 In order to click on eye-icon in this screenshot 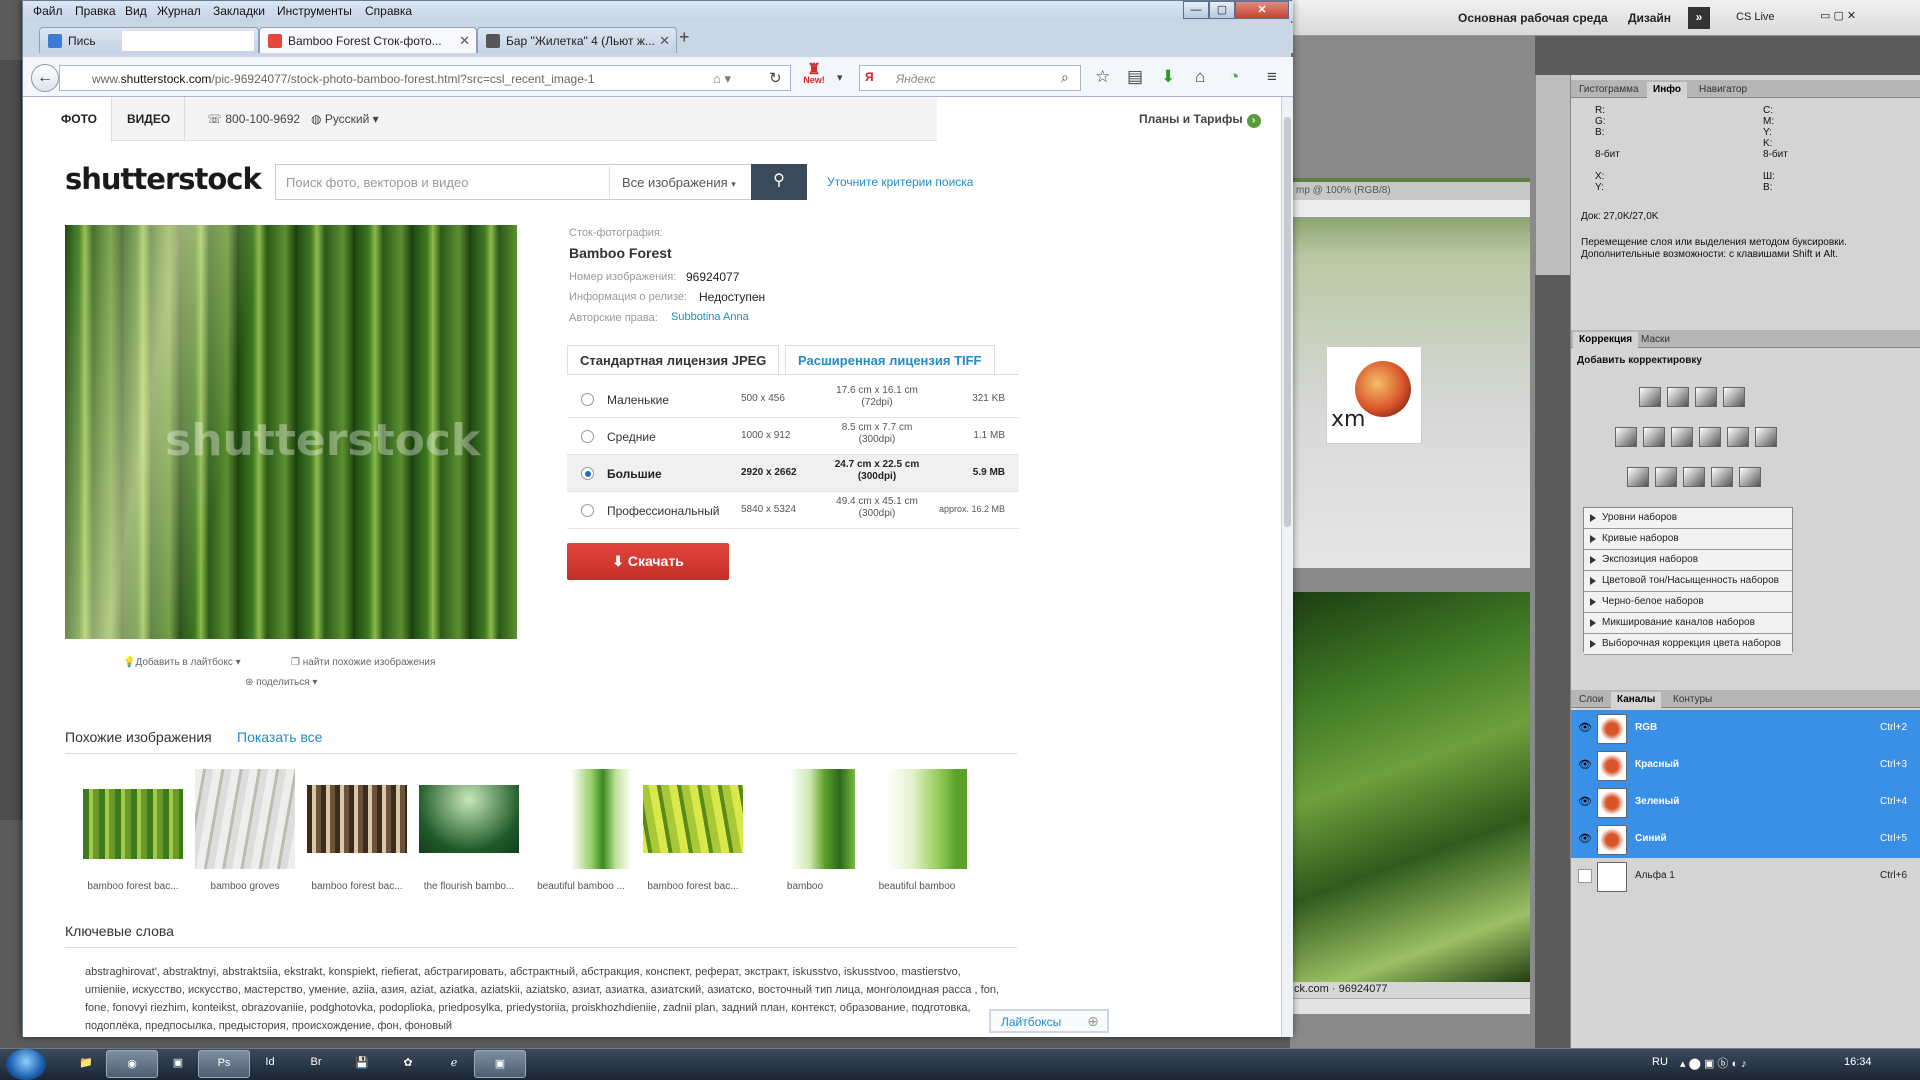, I will do `click(1585, 876)`.